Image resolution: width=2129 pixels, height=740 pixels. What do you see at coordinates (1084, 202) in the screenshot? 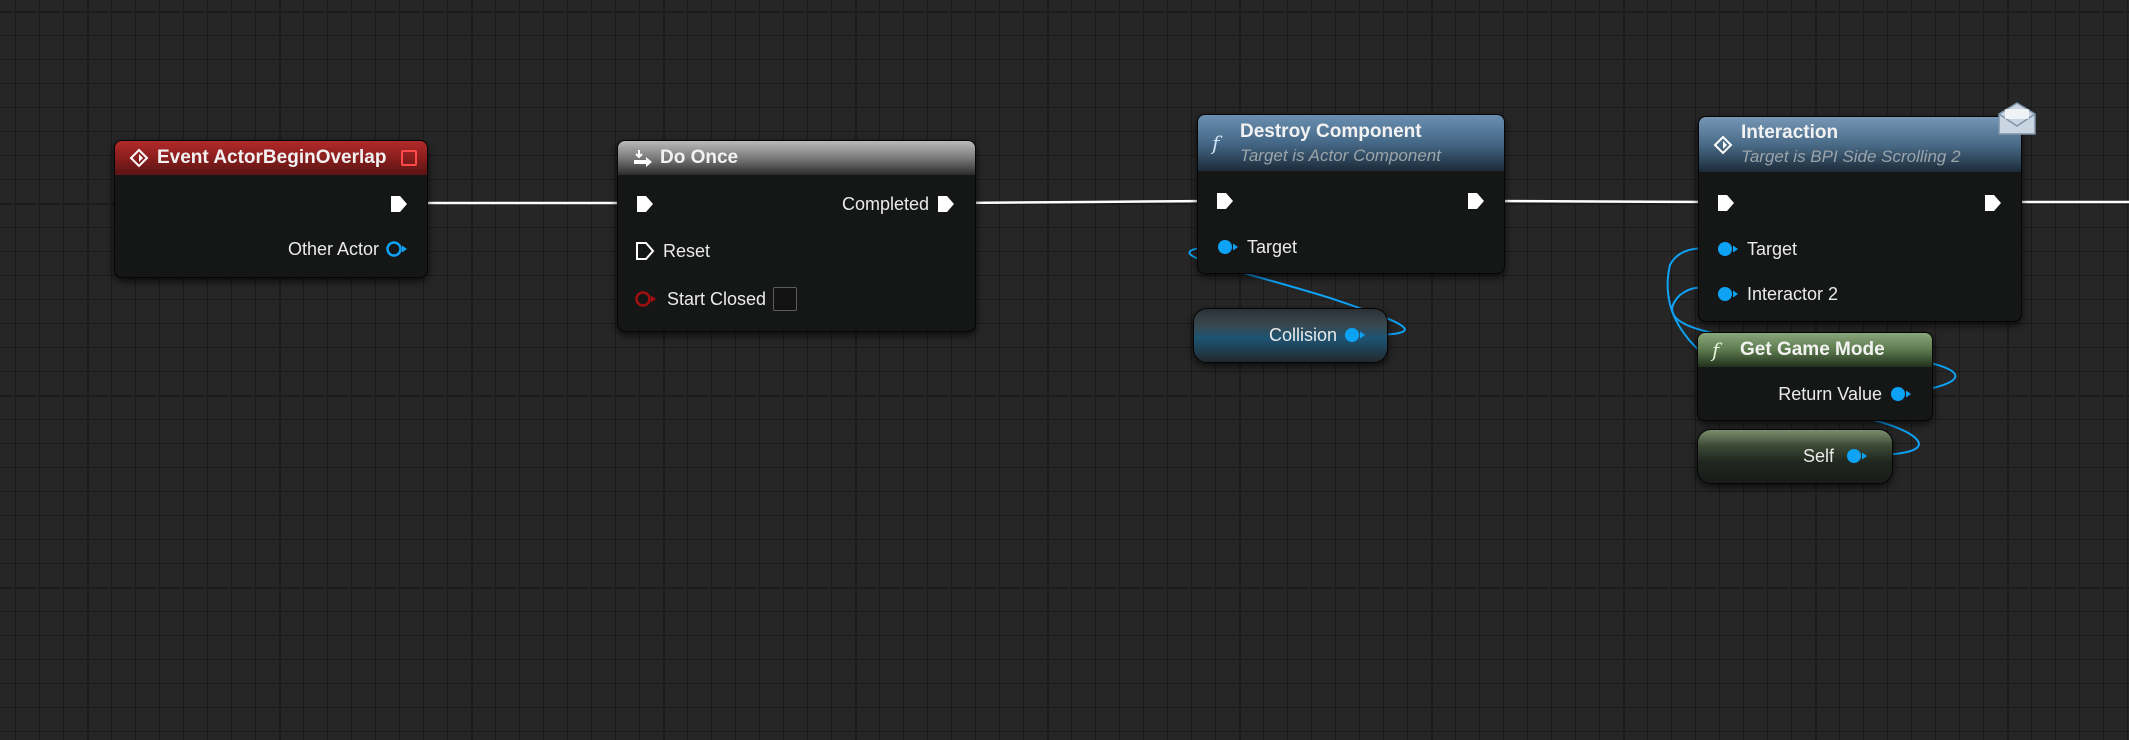
I see `exec-wire-doonce-to-destroy` at bounding box center [1084, 202].